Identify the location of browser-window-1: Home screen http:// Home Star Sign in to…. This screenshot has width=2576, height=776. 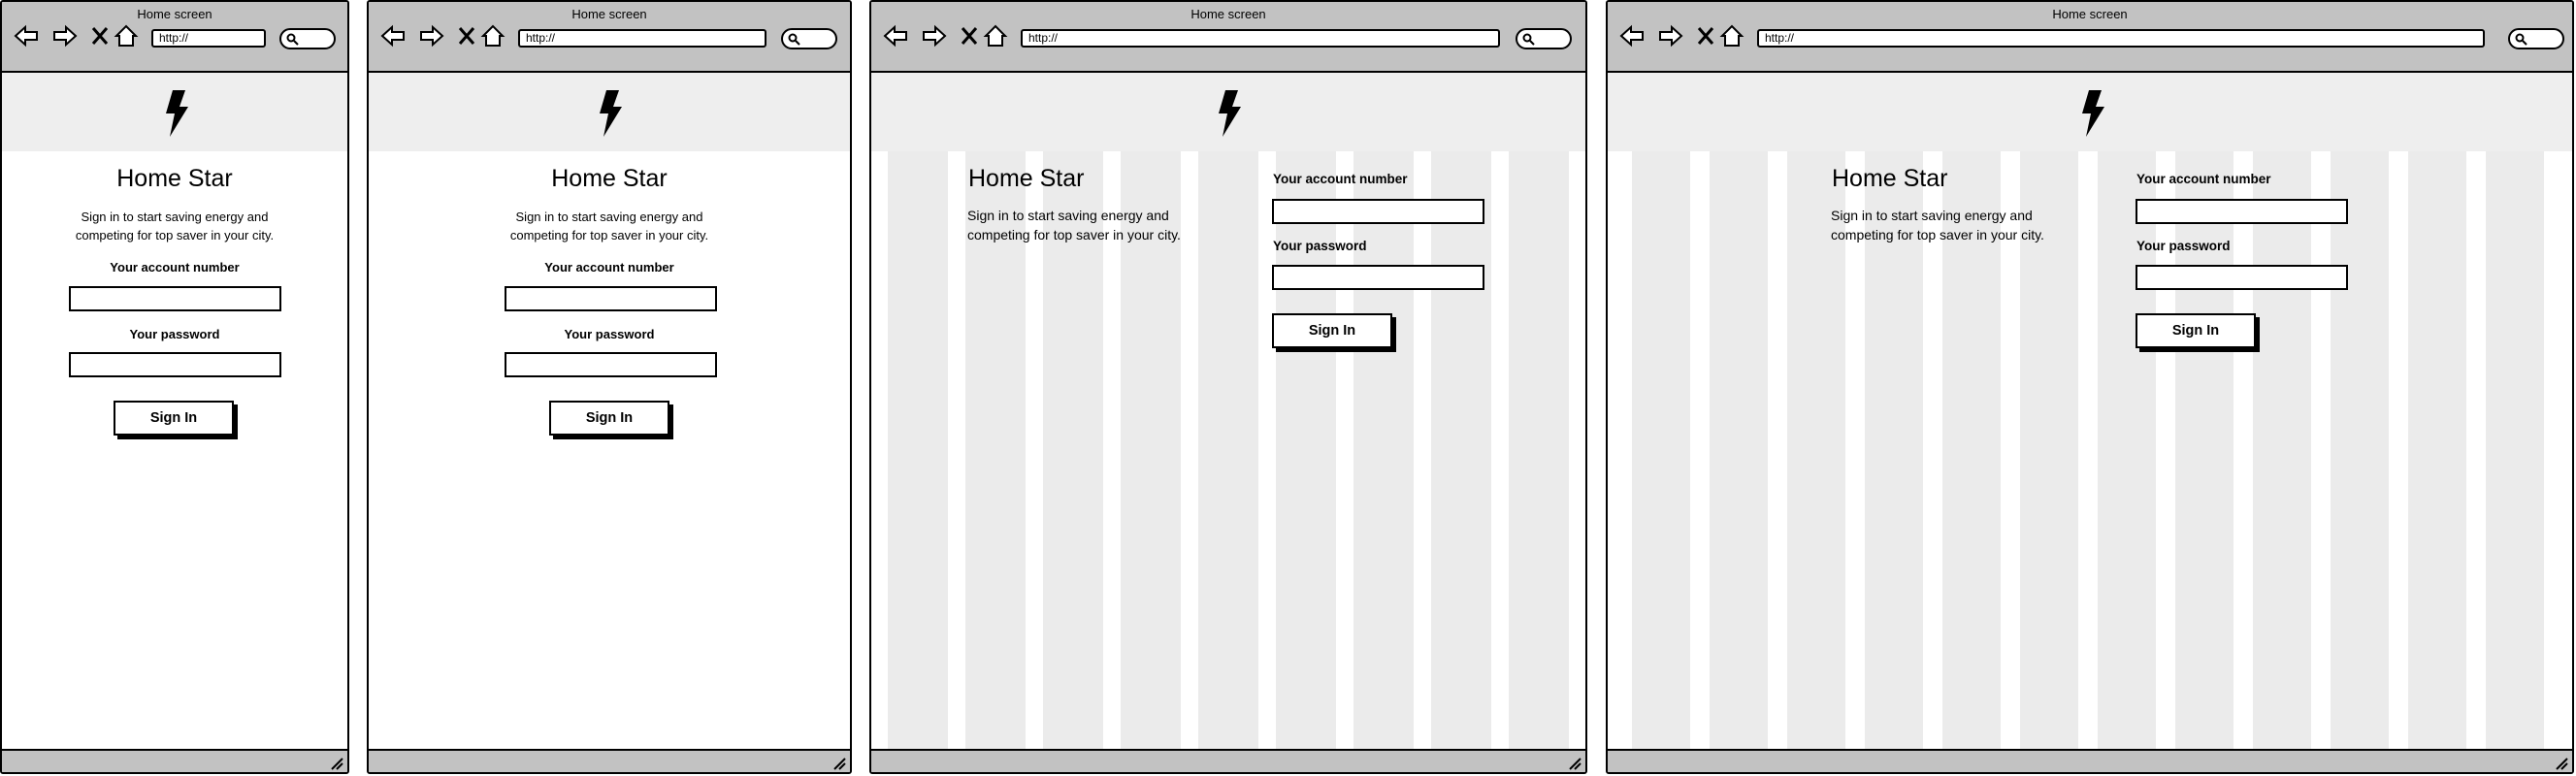
(174, 387).